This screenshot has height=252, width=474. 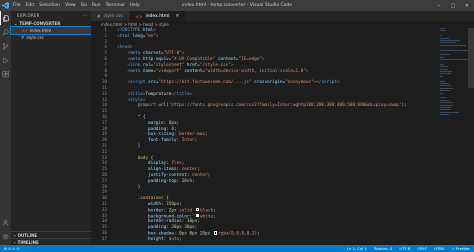 What do you see at coordinates (215, 65) in the screenshot?
I see `code-token: "/style.css"` at bounding box center [215, 65].